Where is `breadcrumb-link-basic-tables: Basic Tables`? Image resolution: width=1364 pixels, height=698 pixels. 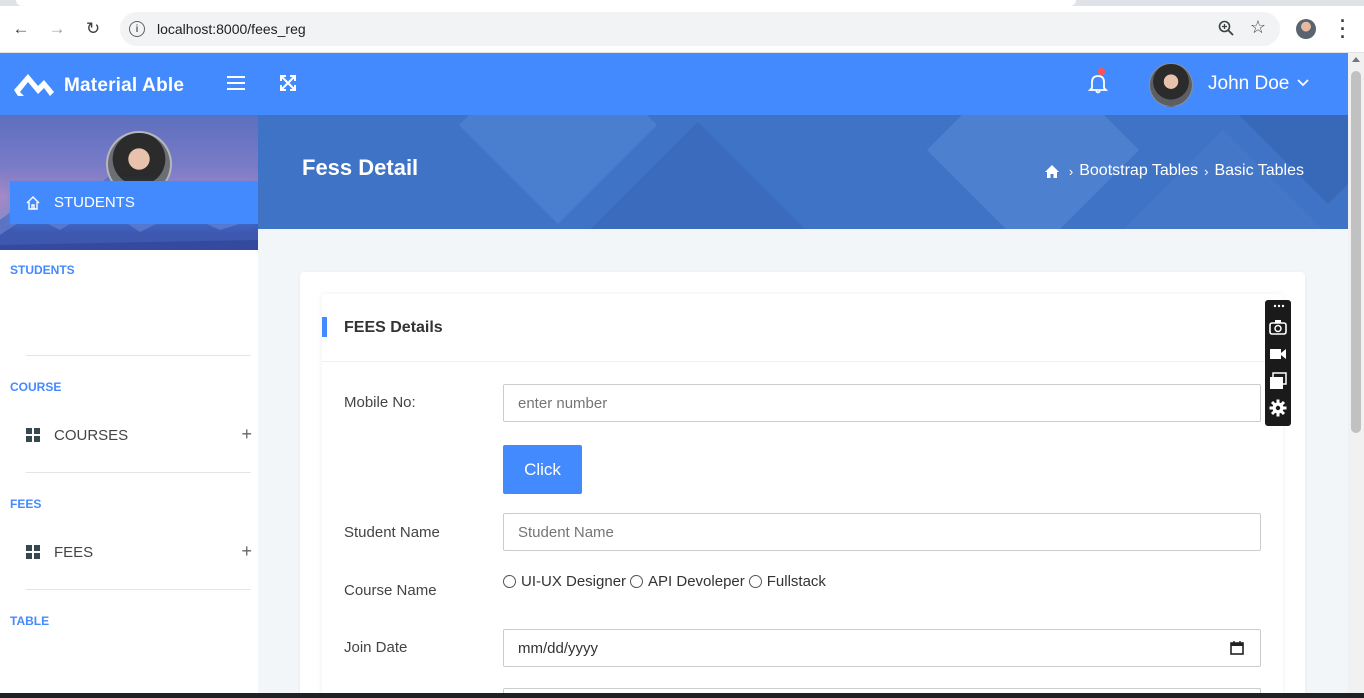 breadcrumb-link-basic-tables: Basic Tables is located at coordinates (1259, 171).